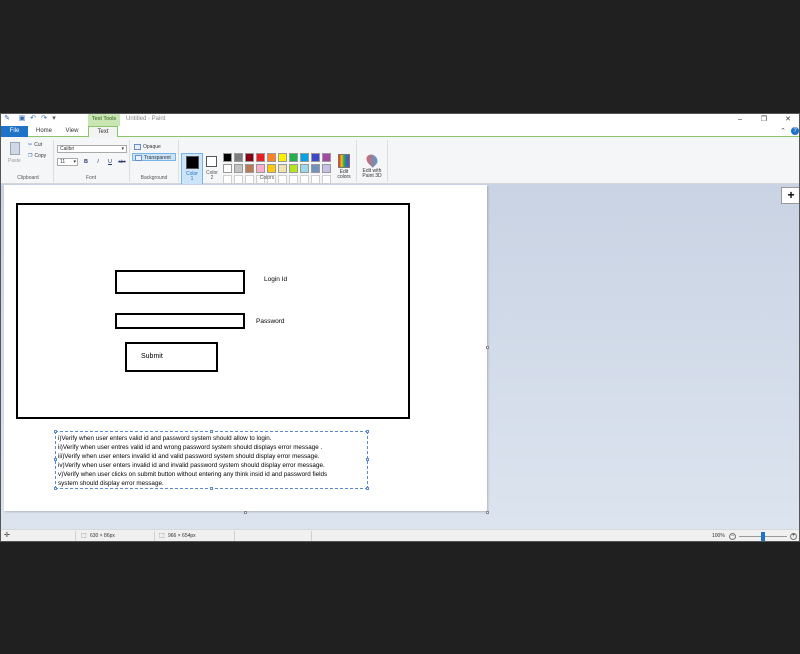 This screenshot has width=800, height=654. Describe the element at coordinates (783, 131) in the screenshot. I see `collapse-ribbon-icon: ⌃` at that location.